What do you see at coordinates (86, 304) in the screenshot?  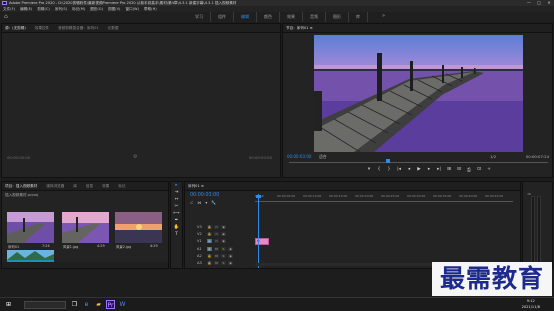 I see `edge-icon: e` at bounding box center [86, 304].